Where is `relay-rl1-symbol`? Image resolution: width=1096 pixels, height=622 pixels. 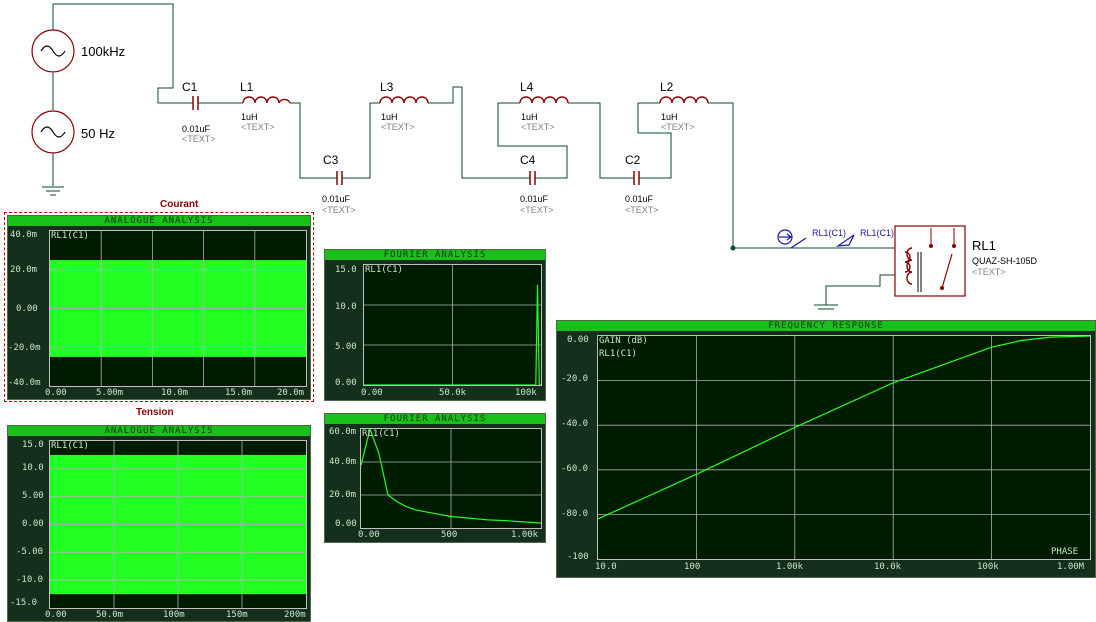
relay-rl1-symbol is located at coordinates (930, 261).